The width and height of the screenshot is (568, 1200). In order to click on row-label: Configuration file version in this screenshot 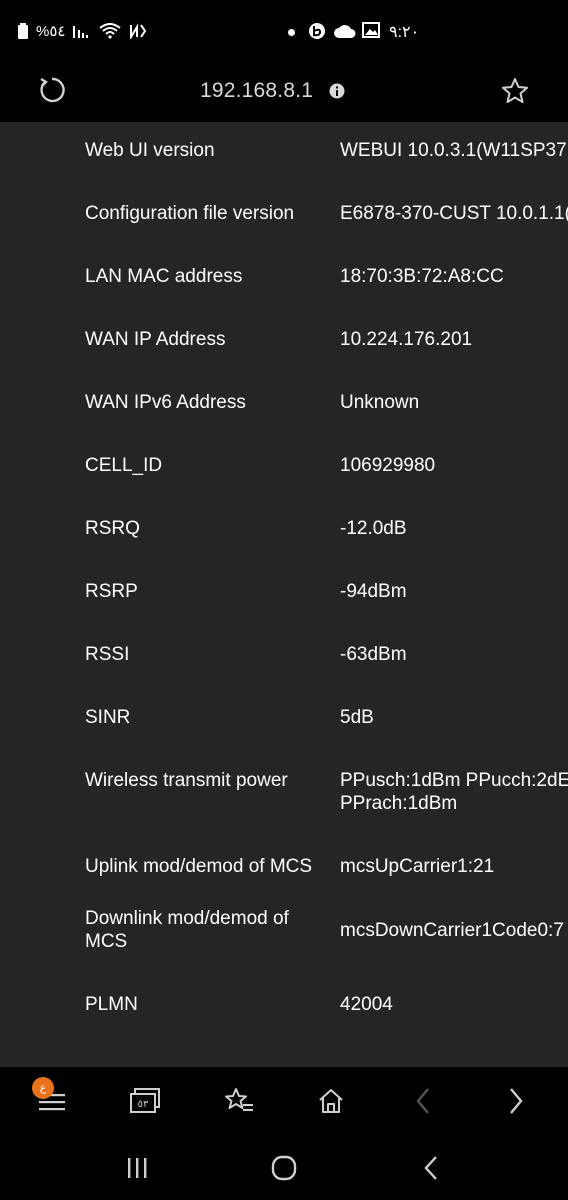, I will do `click(190, 213)`.